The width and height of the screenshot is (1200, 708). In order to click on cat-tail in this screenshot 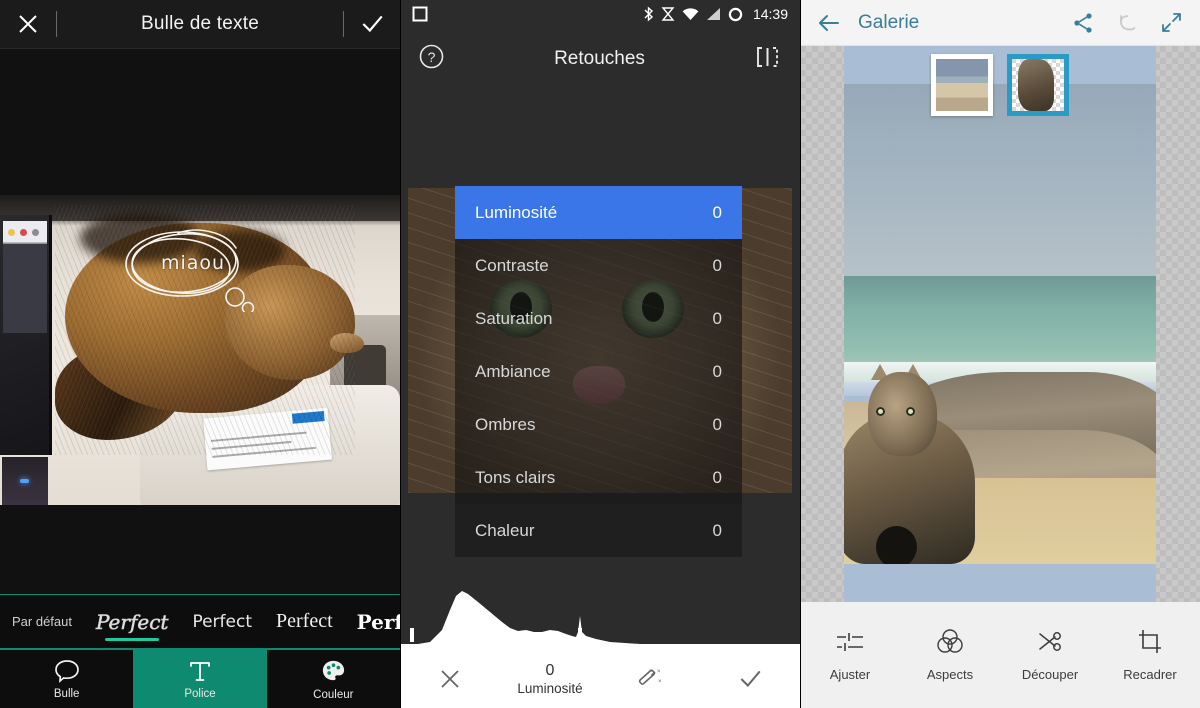, I will do `click(897, 544)`.